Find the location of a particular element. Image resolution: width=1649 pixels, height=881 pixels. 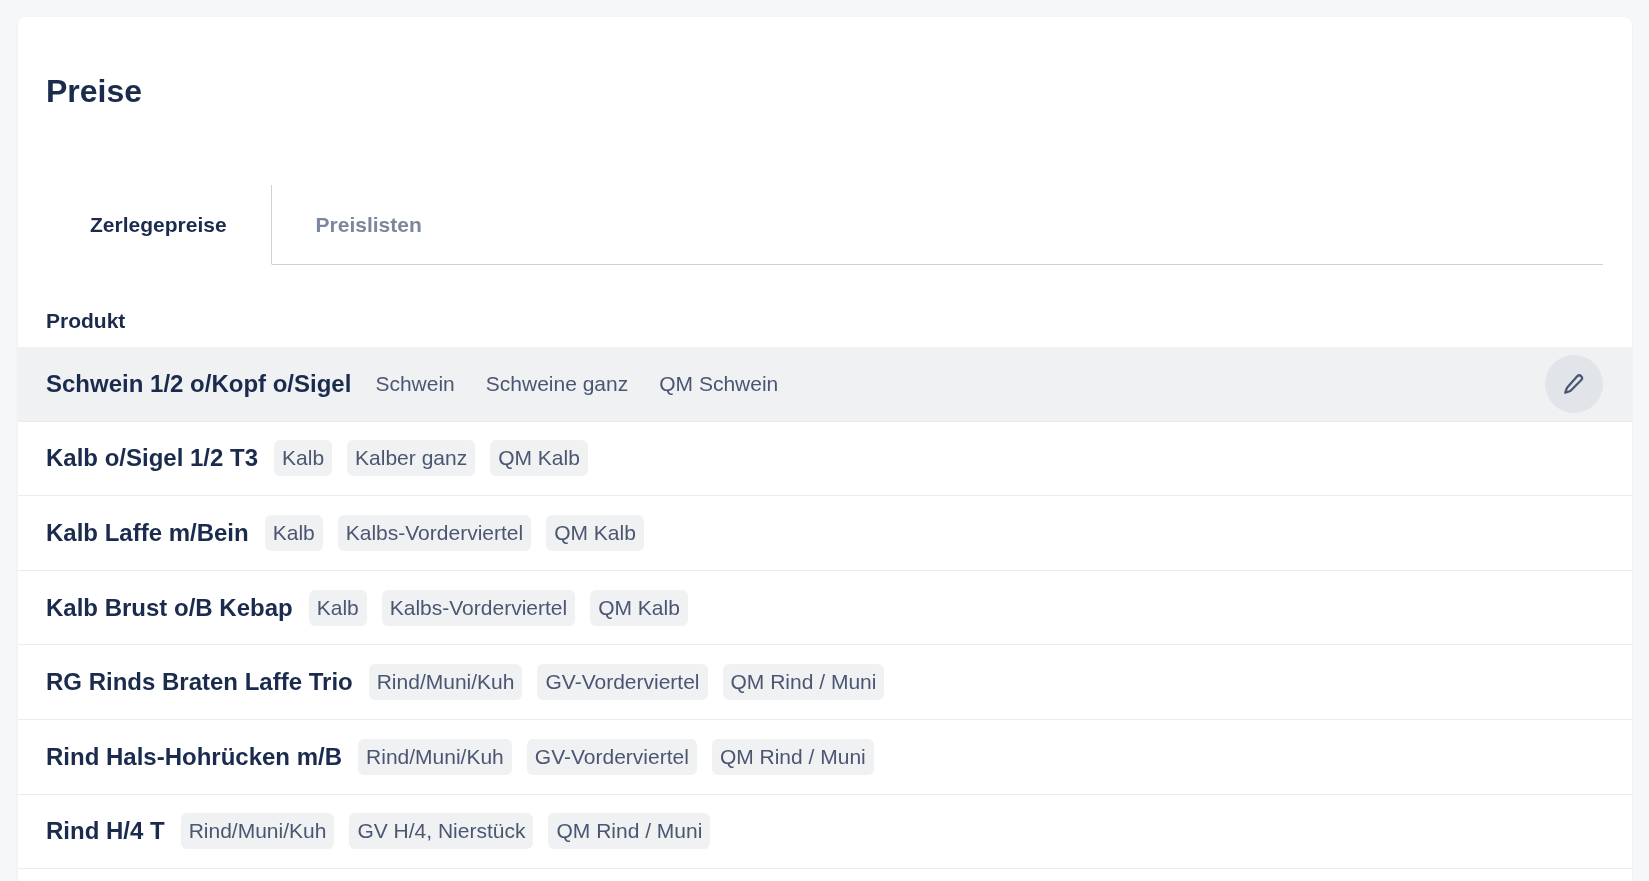

table-row: Rind H/4 T Rind/Muni/Kuh GV H/4, Nierstück QM Rind / Muni is located at coordinates (825, 832).